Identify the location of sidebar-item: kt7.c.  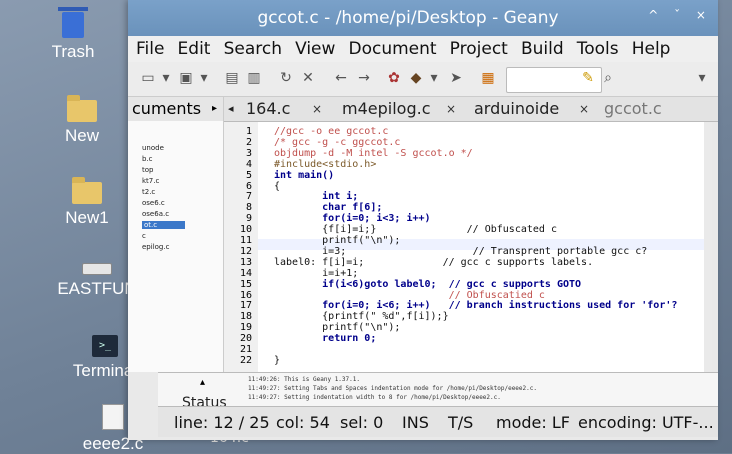
(150, 181).